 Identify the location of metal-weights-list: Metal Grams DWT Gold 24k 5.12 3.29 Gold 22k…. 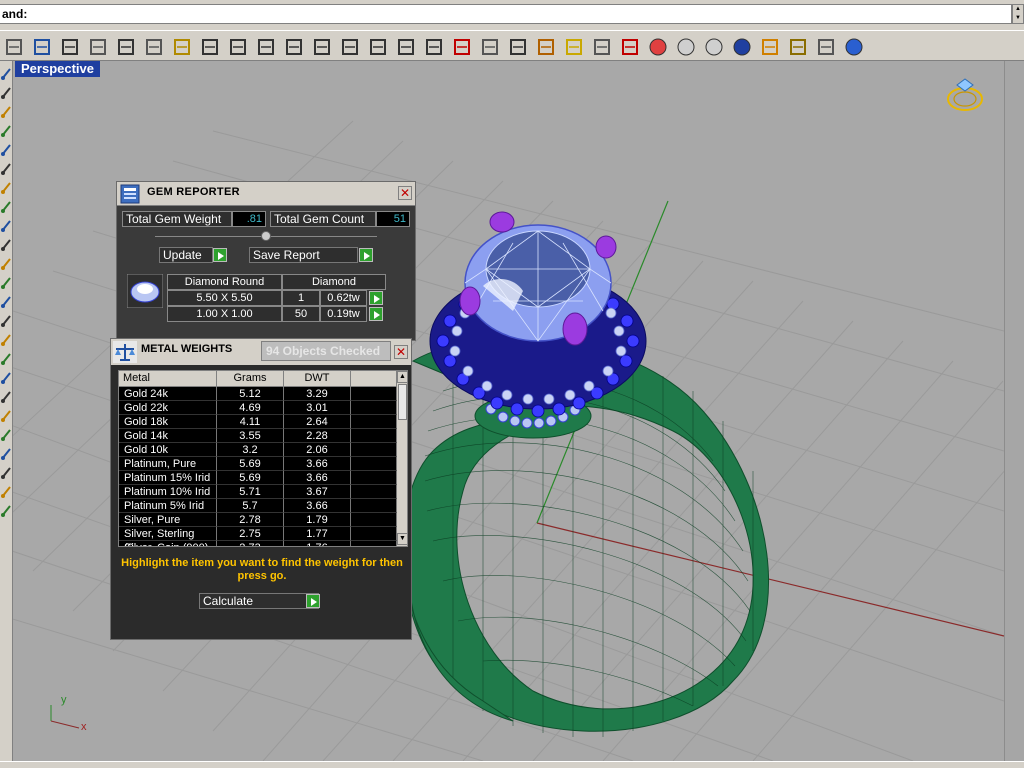
(263, 458).